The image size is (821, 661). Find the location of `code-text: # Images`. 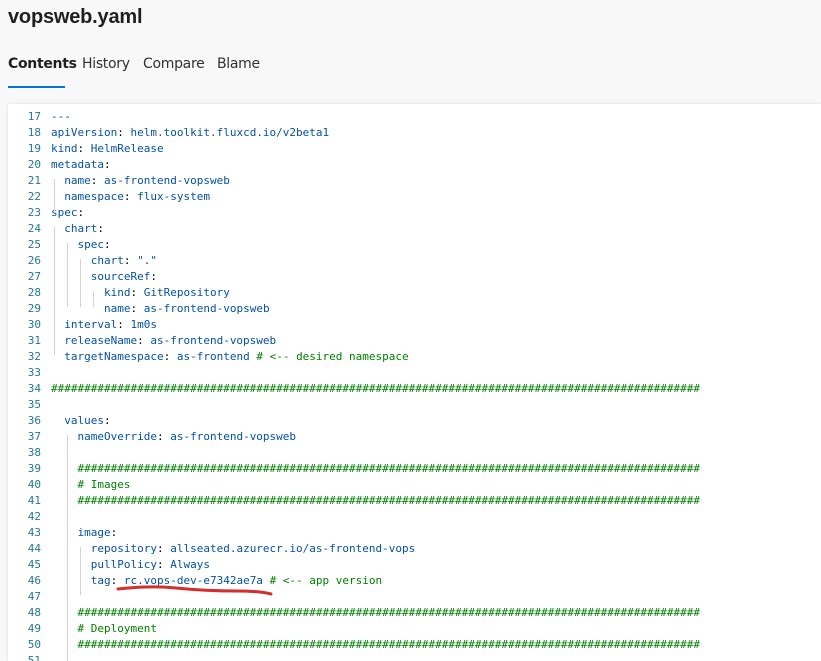

code-text: # Images is located at coordinates (90, 485).